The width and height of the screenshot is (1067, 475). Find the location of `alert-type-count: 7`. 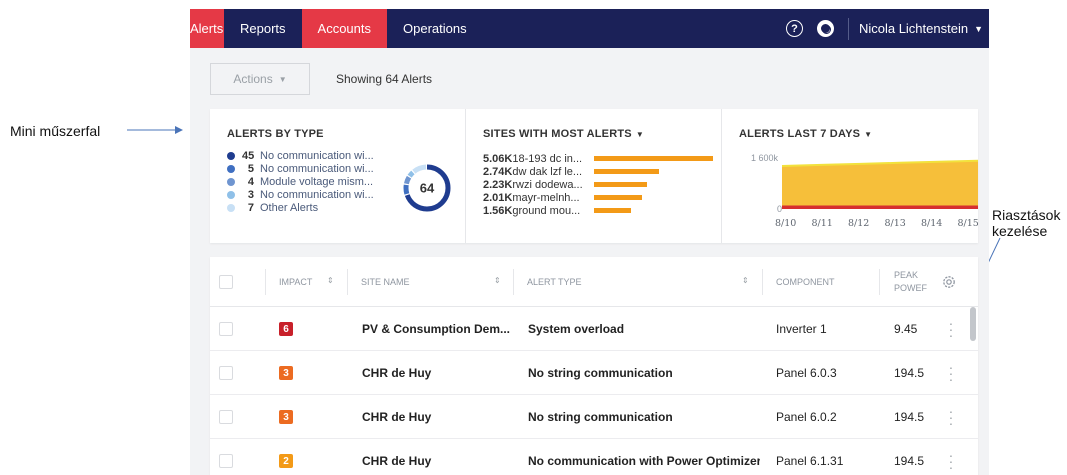

alert-type-count: 7 is located at coordinates (250, 207).